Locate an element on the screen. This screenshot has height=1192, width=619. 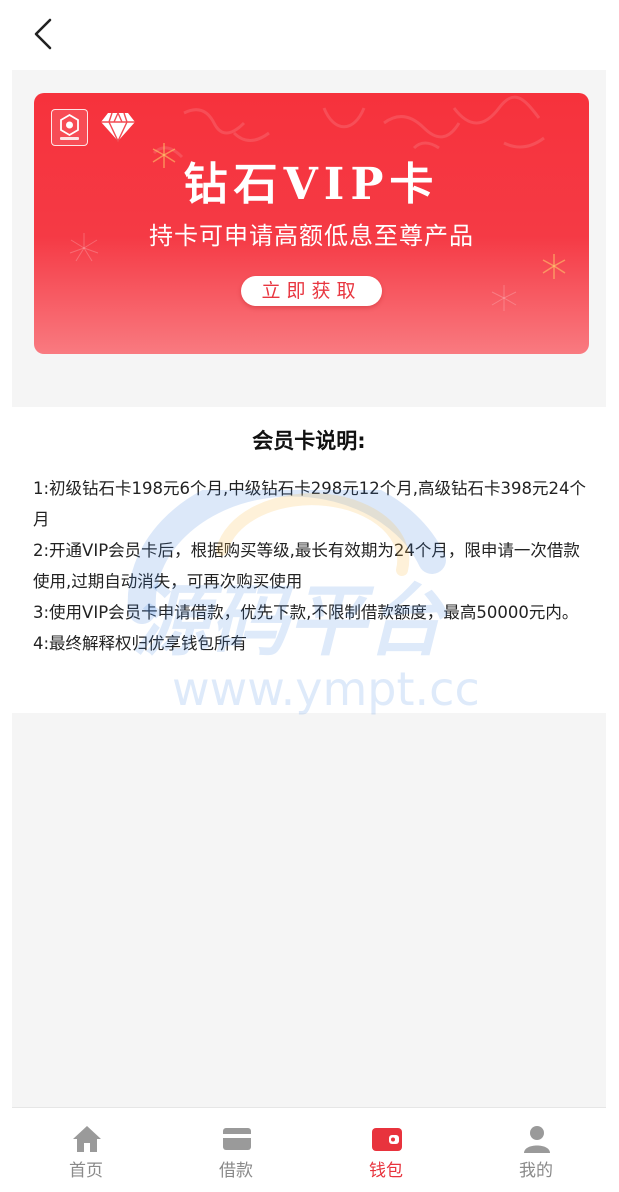
tab-loan: 借款 is located at coordinates (236, 1150).